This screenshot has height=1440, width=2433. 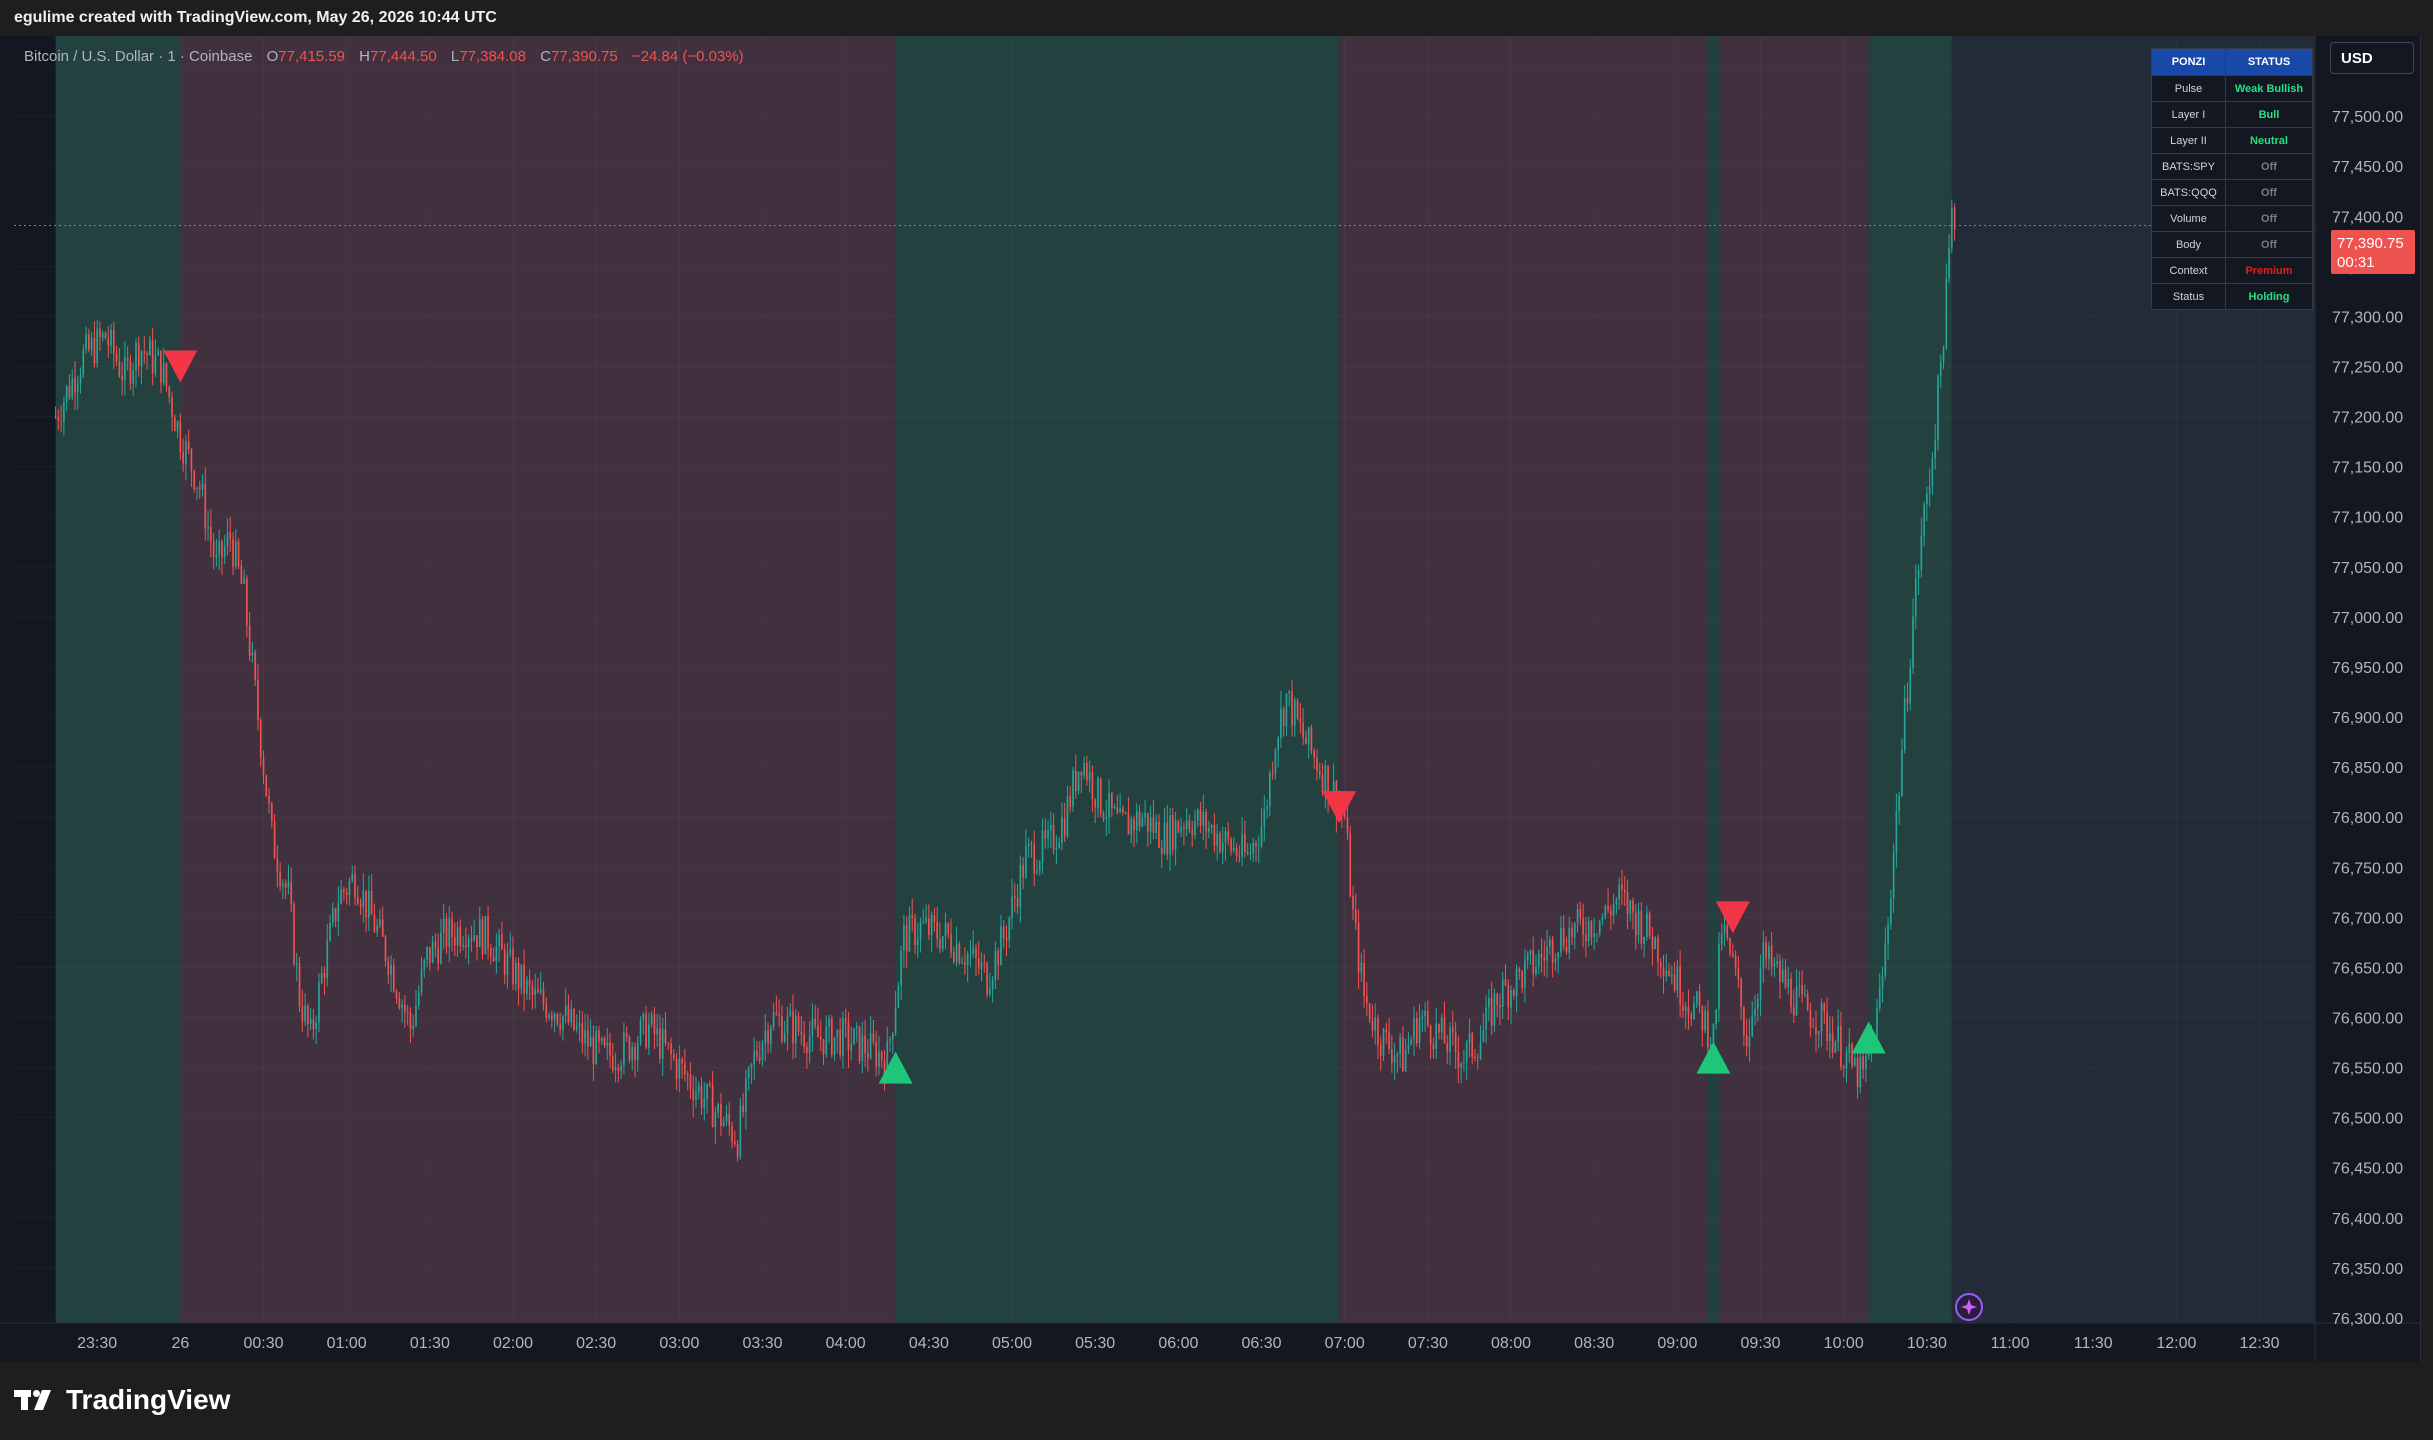 What do you see at coordinates (2269, 192) in the screenshot?
I see `status-row-value: Off` at bounding box center [2269, 192].